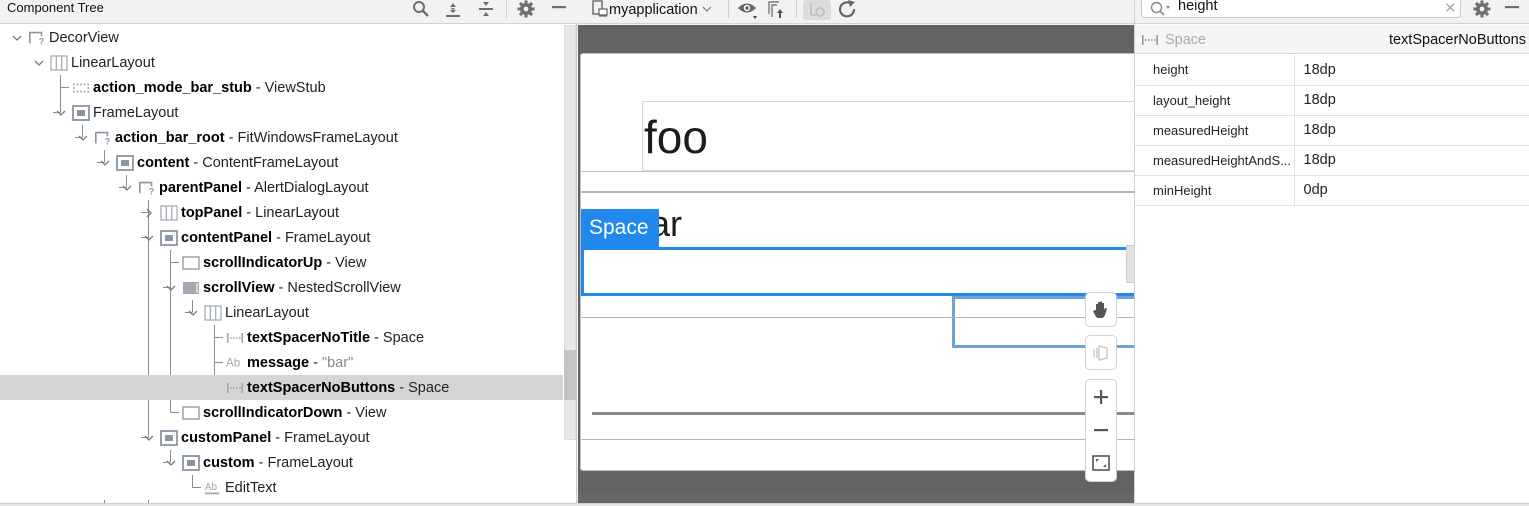 The height and width of the screenshot is (506, 1529). I want to click on export-icon, so click(776, 10).